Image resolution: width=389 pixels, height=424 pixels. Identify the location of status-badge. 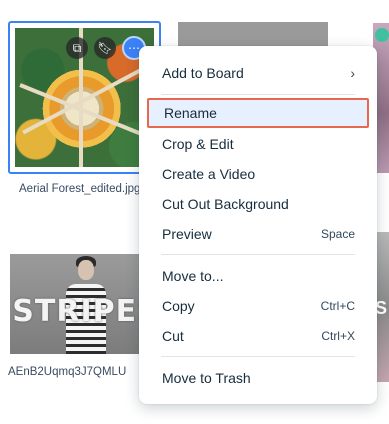
(382, 35).